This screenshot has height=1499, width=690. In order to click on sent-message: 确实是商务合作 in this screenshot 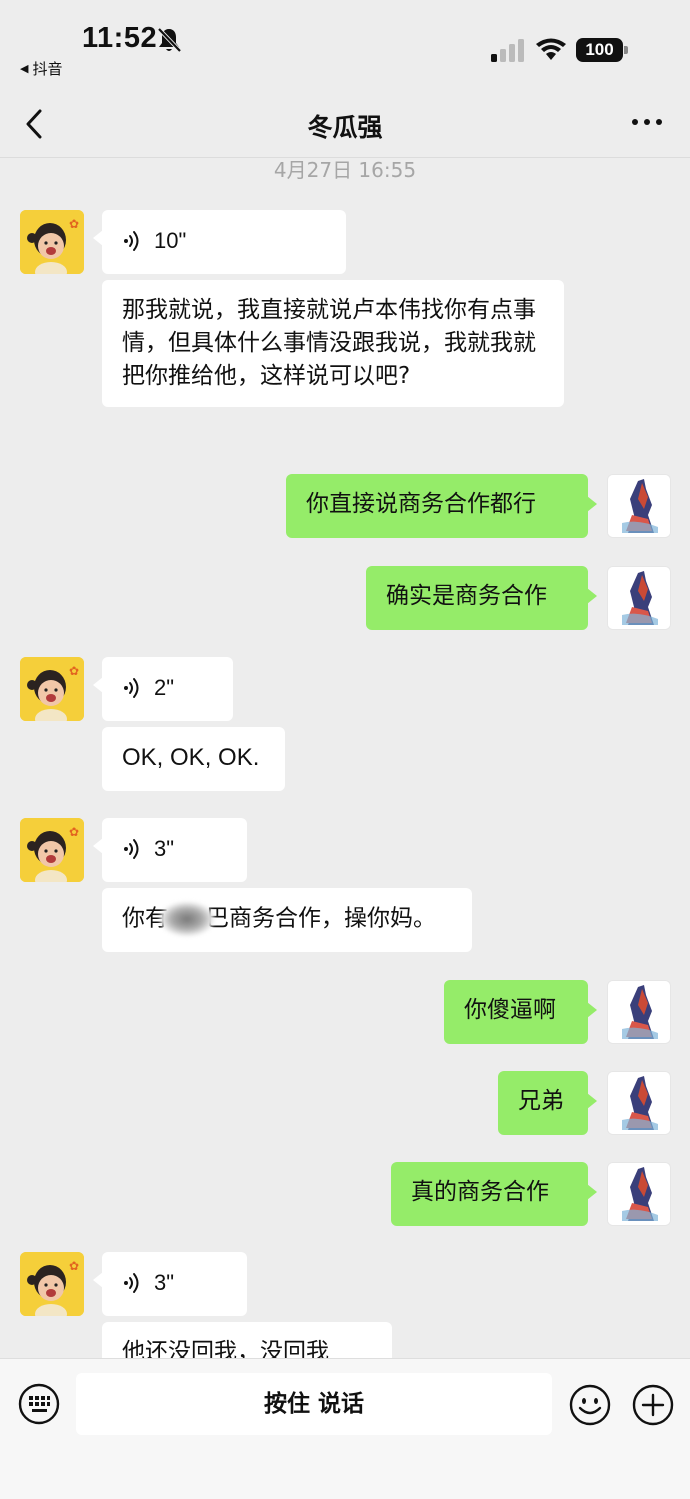, I will do `click(481, 598)`.